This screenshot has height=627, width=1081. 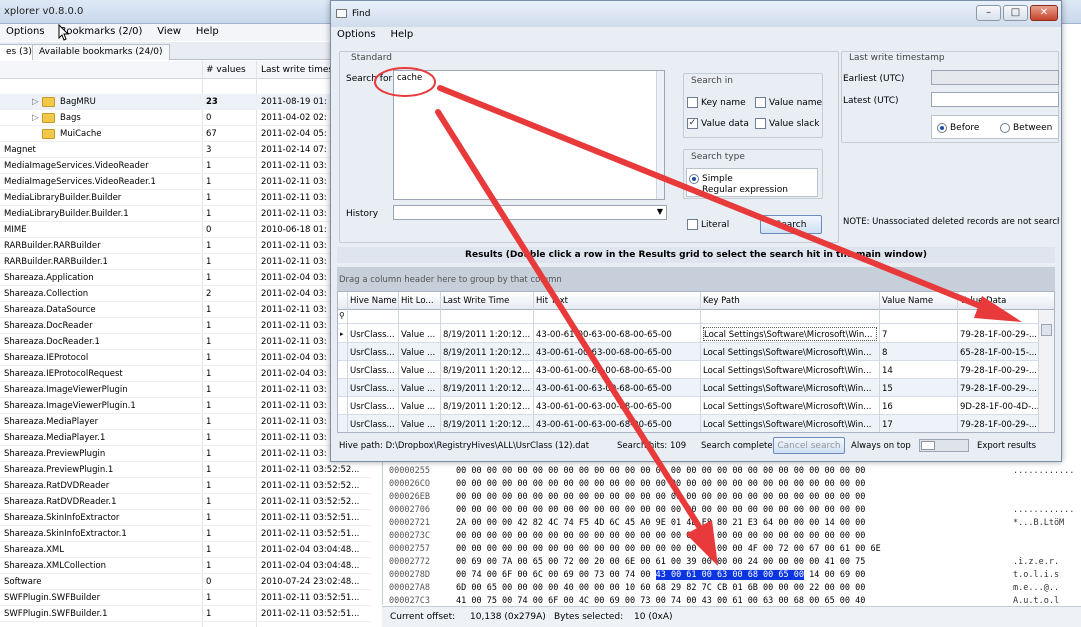 What do you see at coordinates (983, 301) in the screenshot?
I see `col-value-data: Value Data` at bounding box center [983, 301].